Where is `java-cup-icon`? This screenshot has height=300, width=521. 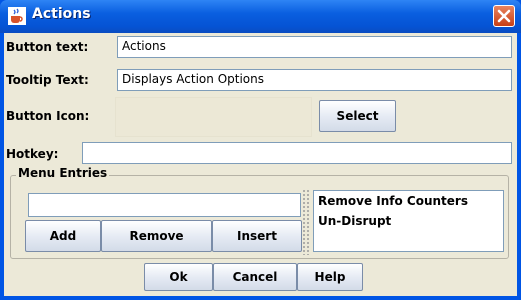
java-cup-icon is located at coordinates (17, 16).